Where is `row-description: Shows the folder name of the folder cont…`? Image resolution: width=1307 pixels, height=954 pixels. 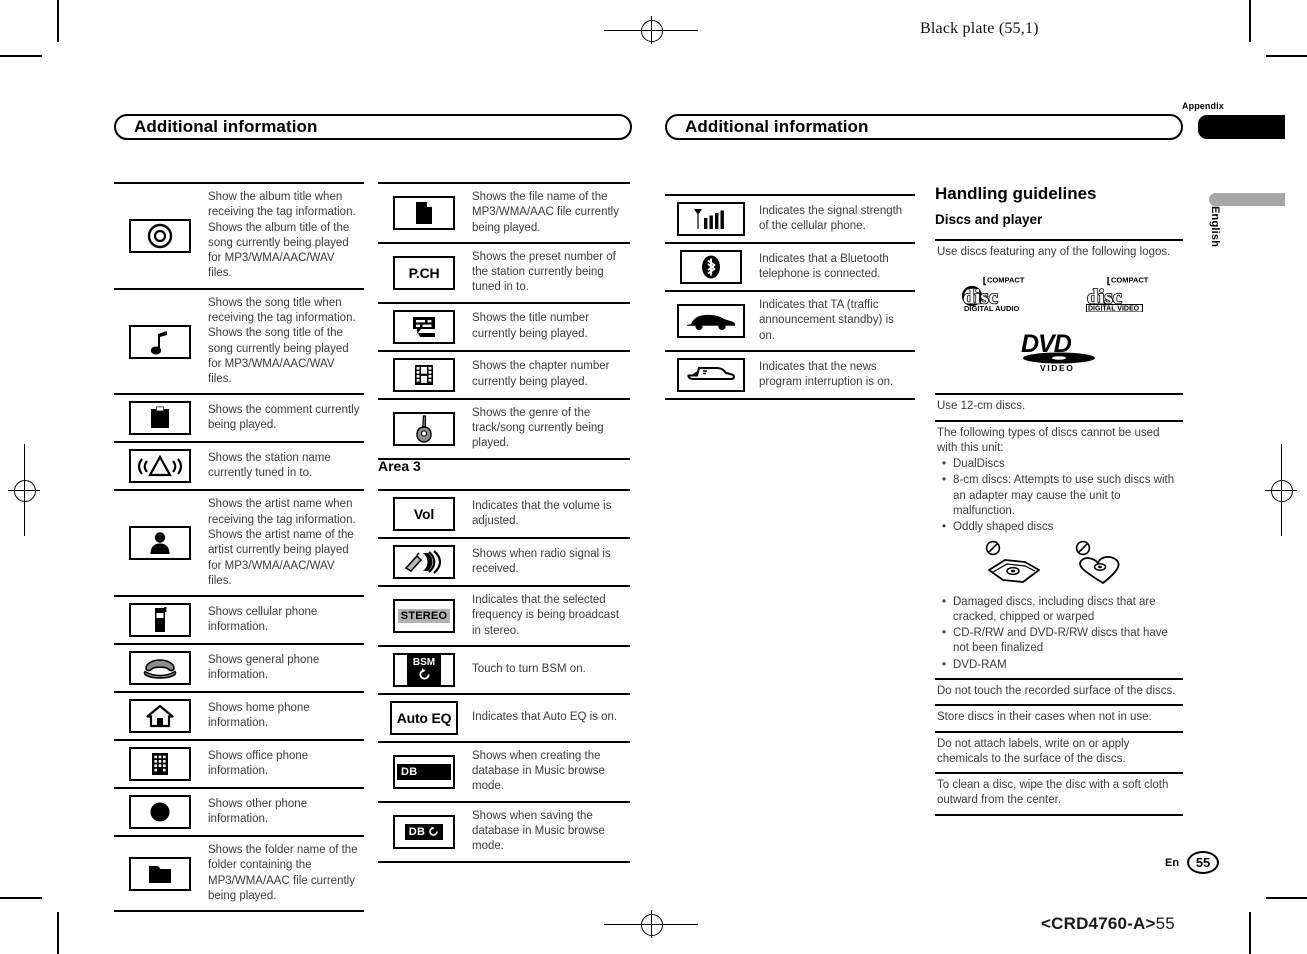
row-description: Shows the folder name of the folder cont… is located at coordinates (283, 873).